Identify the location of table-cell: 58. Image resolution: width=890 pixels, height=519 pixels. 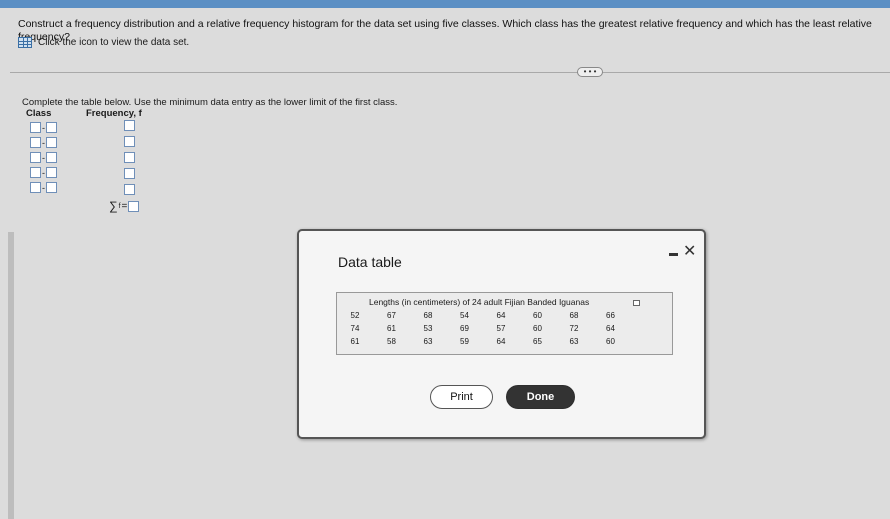
(391, 341).